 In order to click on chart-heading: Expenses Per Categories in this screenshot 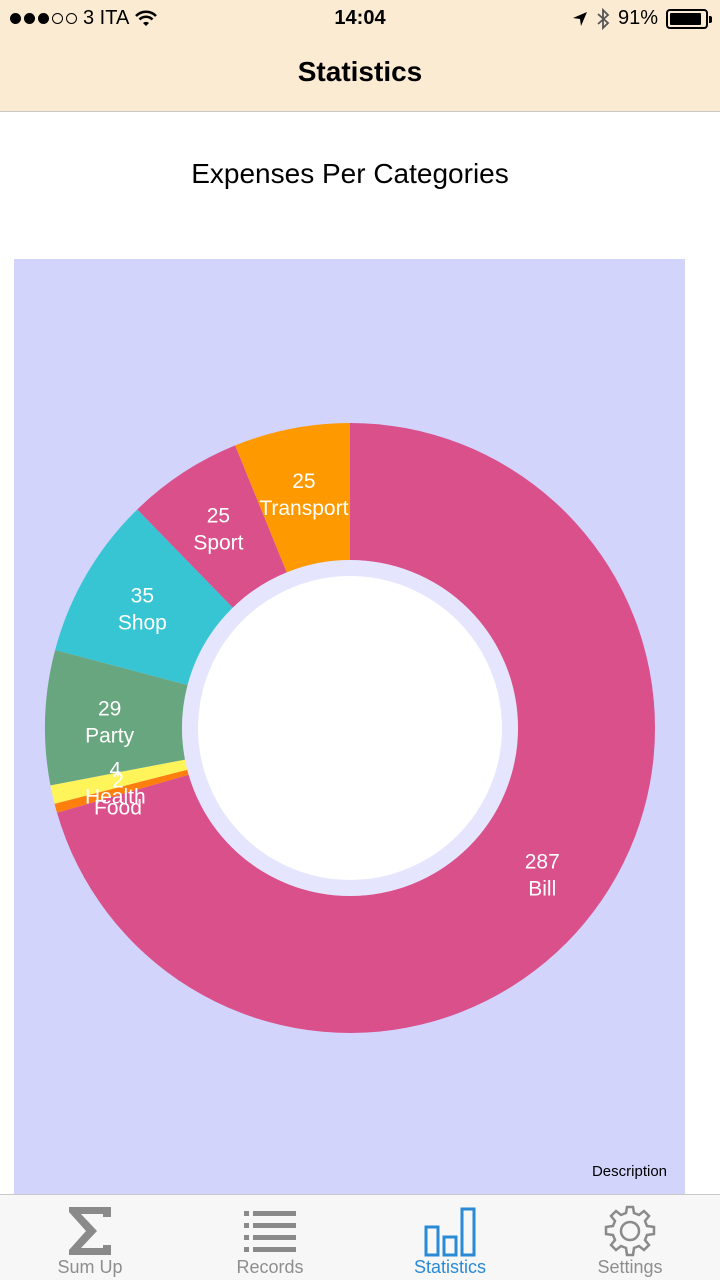, I will do `click(350, 173)`.